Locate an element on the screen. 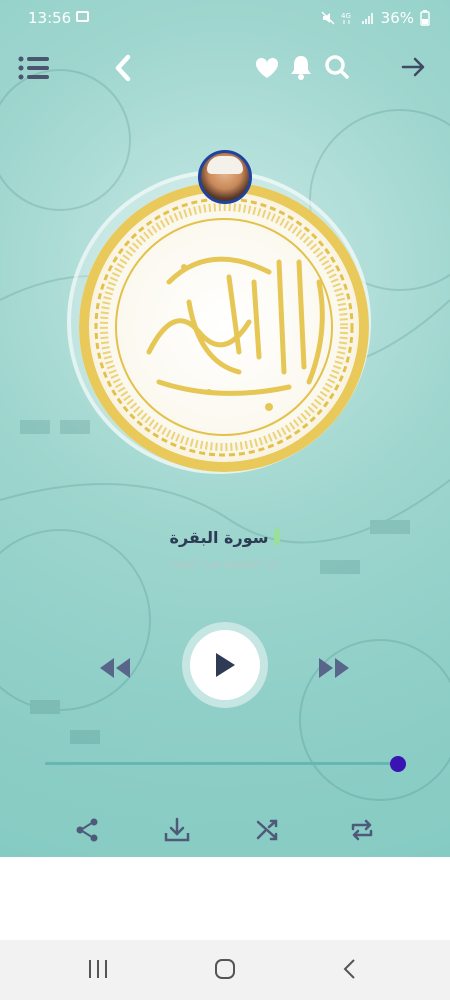 The height and width of the screenshot is (1000, 450). previous-button is located at coordinates (115, 670).